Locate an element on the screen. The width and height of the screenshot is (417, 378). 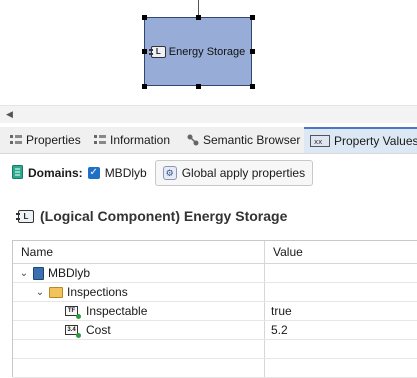
column-header-name: Name is located at coordinates (139, 252).